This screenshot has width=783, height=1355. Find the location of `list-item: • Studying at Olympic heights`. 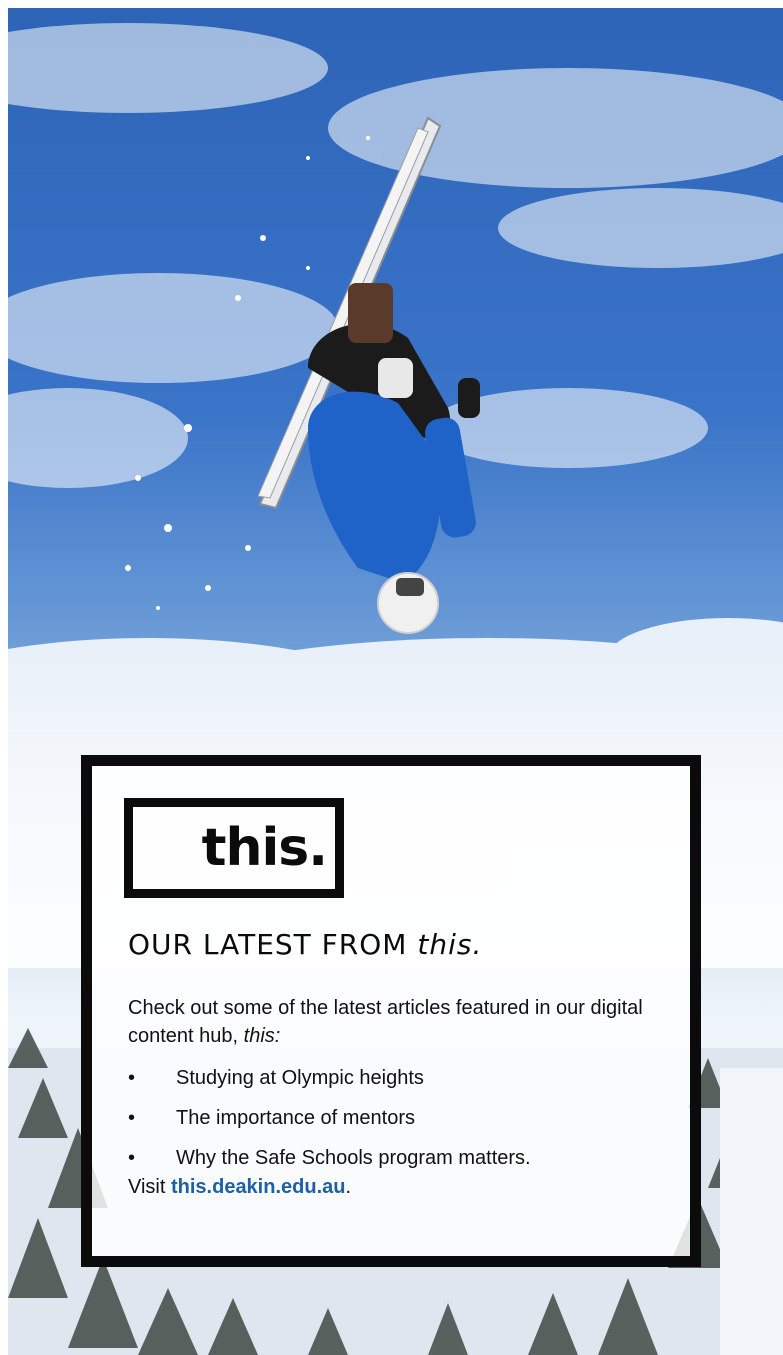

list-item: • Studying at Olympic heights is located at coordinates (408, 1078).